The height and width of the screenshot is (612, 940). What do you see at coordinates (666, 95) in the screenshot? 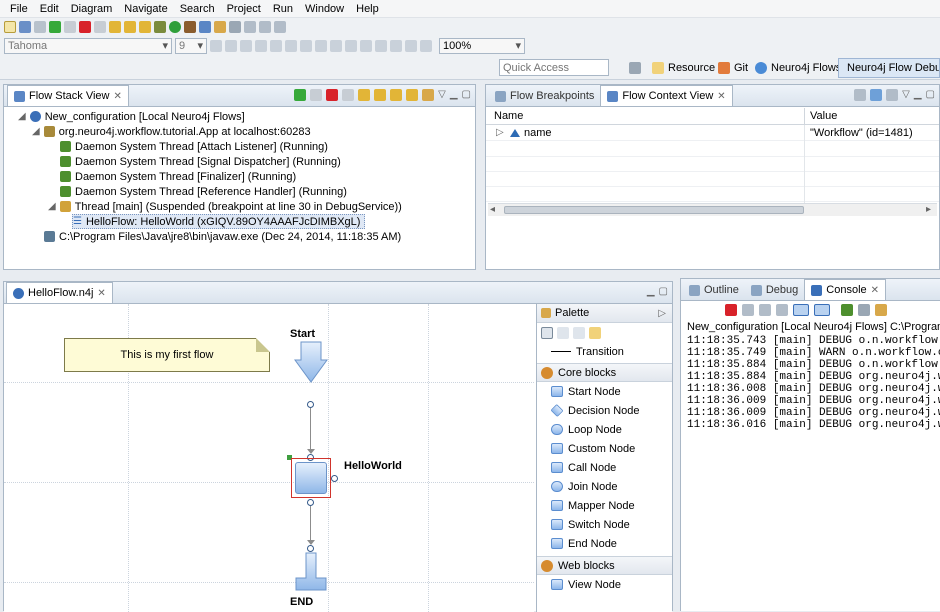
I see `tab-flow-context-view: Flow Context View ✕` at bounding box center [666, 95].